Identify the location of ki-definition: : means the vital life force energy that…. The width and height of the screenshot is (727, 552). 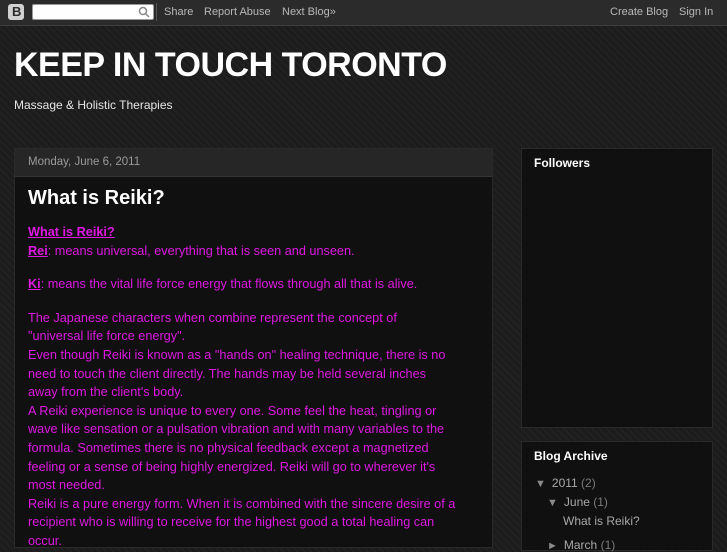
(229, 284).